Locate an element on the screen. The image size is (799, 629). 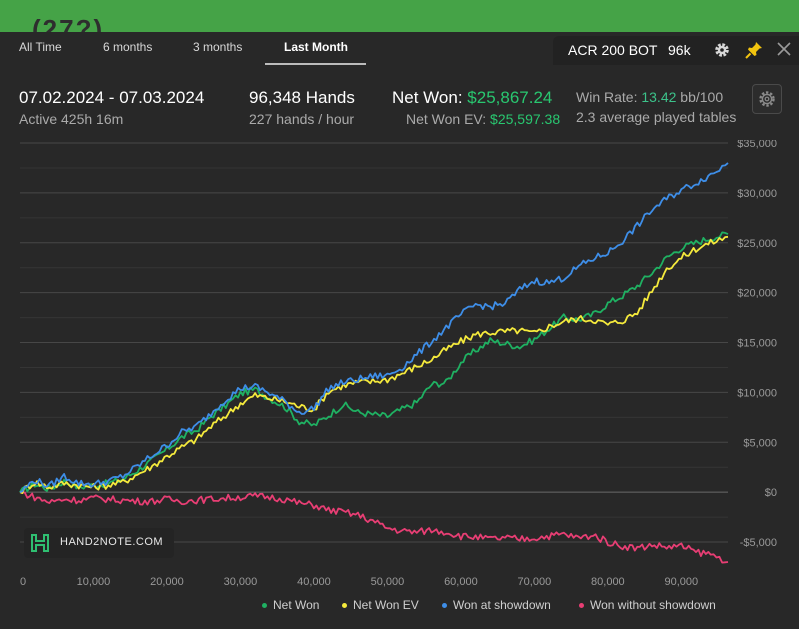
avg-tables: 2.3 average played tables is located at coordinates (656, 117).